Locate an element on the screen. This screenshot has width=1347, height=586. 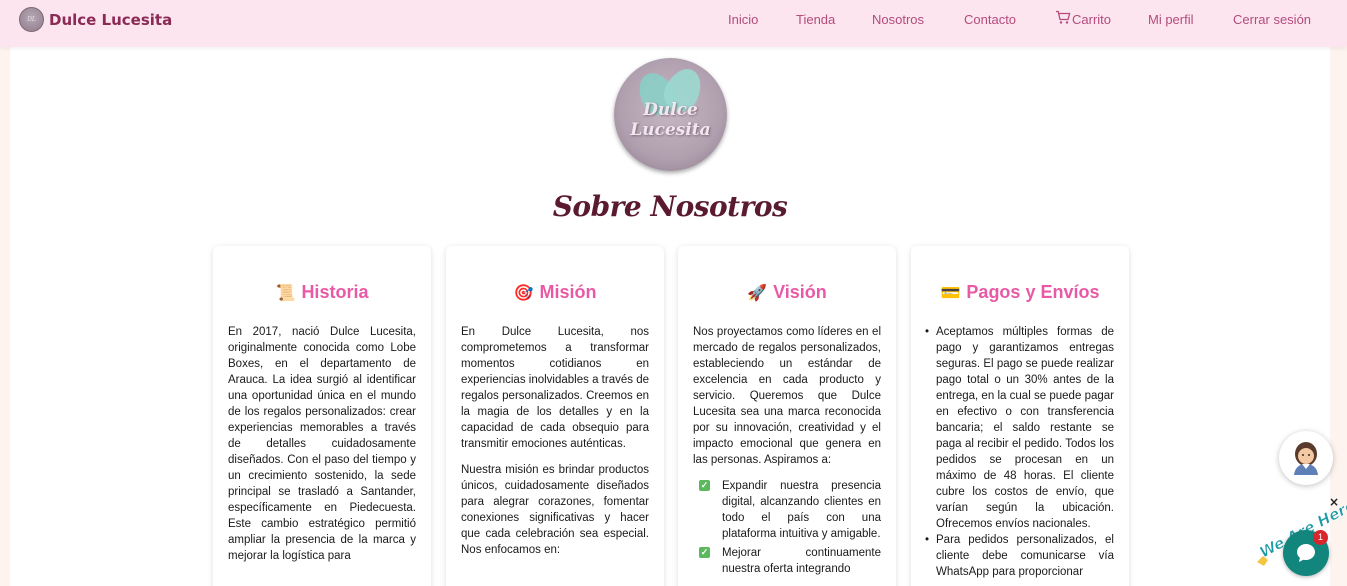
cart-icon is located at coordinates (1063, 17).